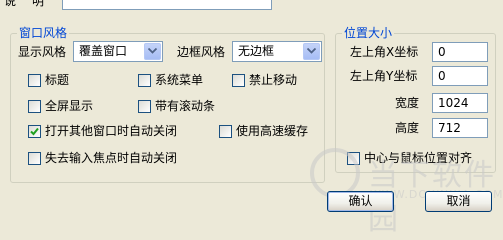 This screenshot has width=503, height=240. What do you see at coordinates (460, 76) in the screenshot?
I see `y-coordinate-input: 0` at bounding box center [460, 76].